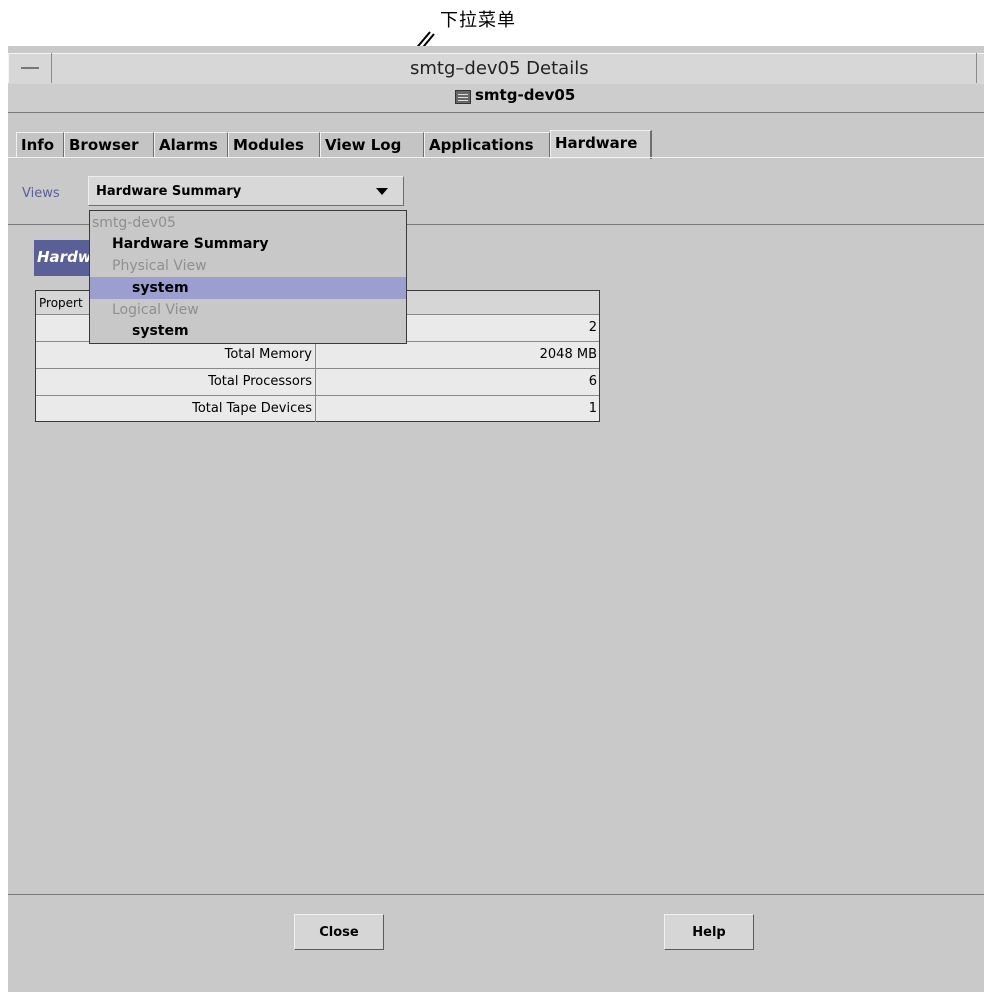  I want to click on close-button: Close, so click(339, 932).